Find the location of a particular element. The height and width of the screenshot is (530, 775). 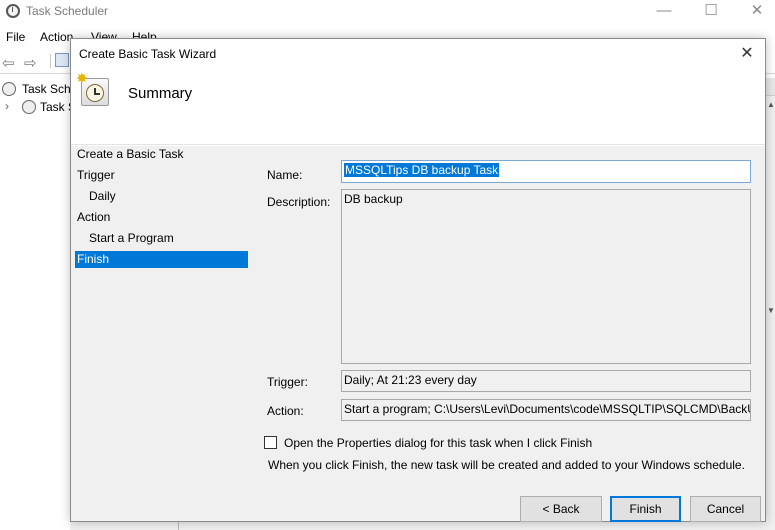

dialog-titlebar: Create Basic Task Wizard ✕ is located at coordinates (418, 54).